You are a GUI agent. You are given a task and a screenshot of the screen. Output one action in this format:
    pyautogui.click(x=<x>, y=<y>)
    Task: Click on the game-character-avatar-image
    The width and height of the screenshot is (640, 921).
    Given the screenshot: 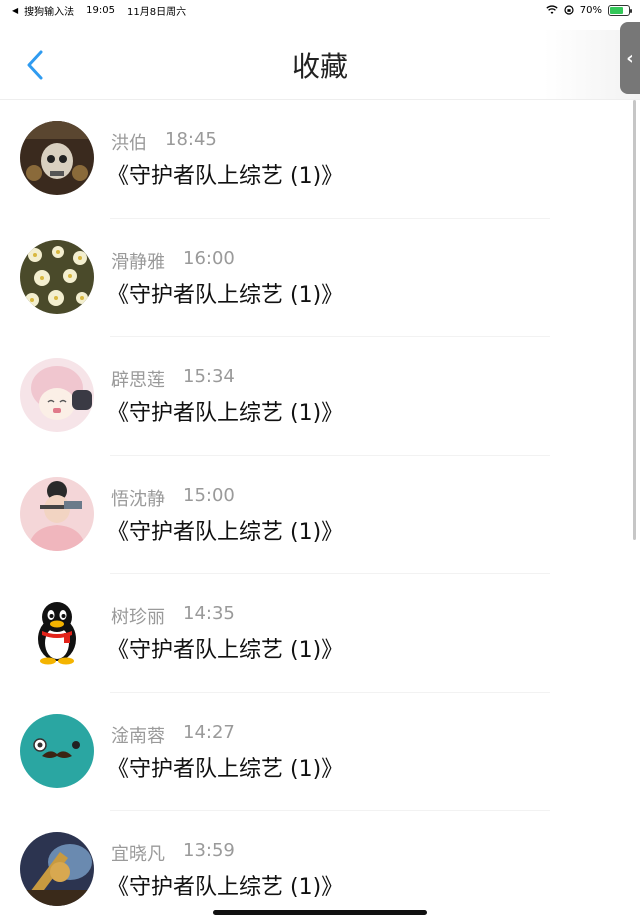 What is the action you would take?
    pyautogui.click(x=57, y=869)
    